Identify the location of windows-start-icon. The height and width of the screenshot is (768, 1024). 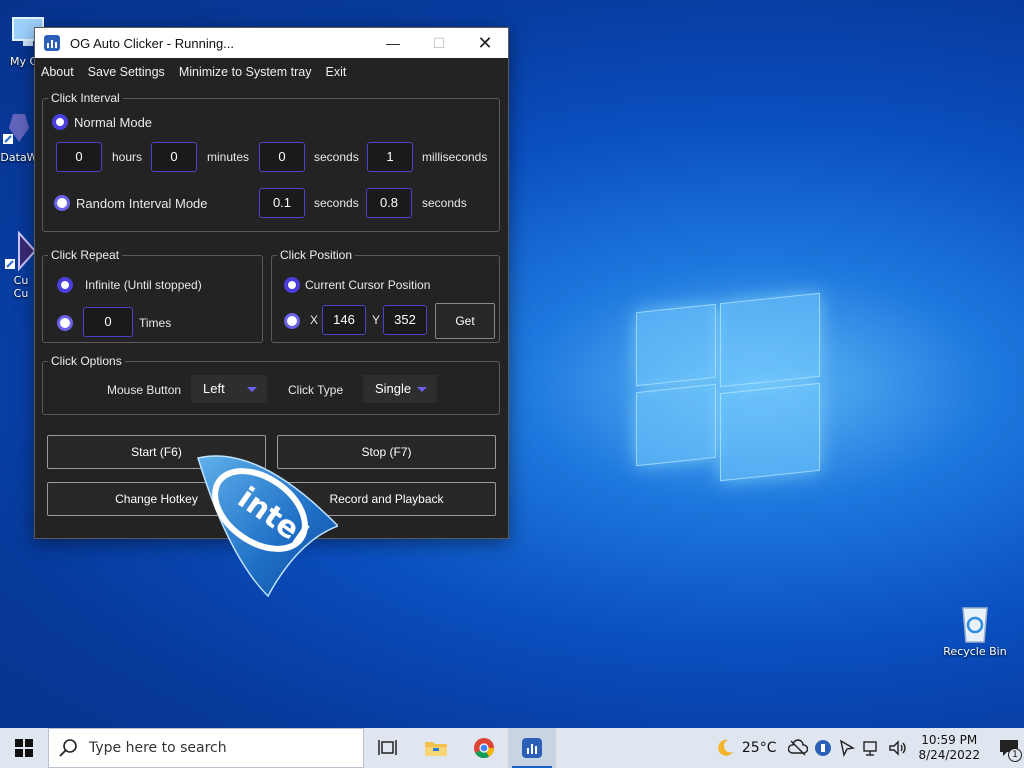
(24, 748).